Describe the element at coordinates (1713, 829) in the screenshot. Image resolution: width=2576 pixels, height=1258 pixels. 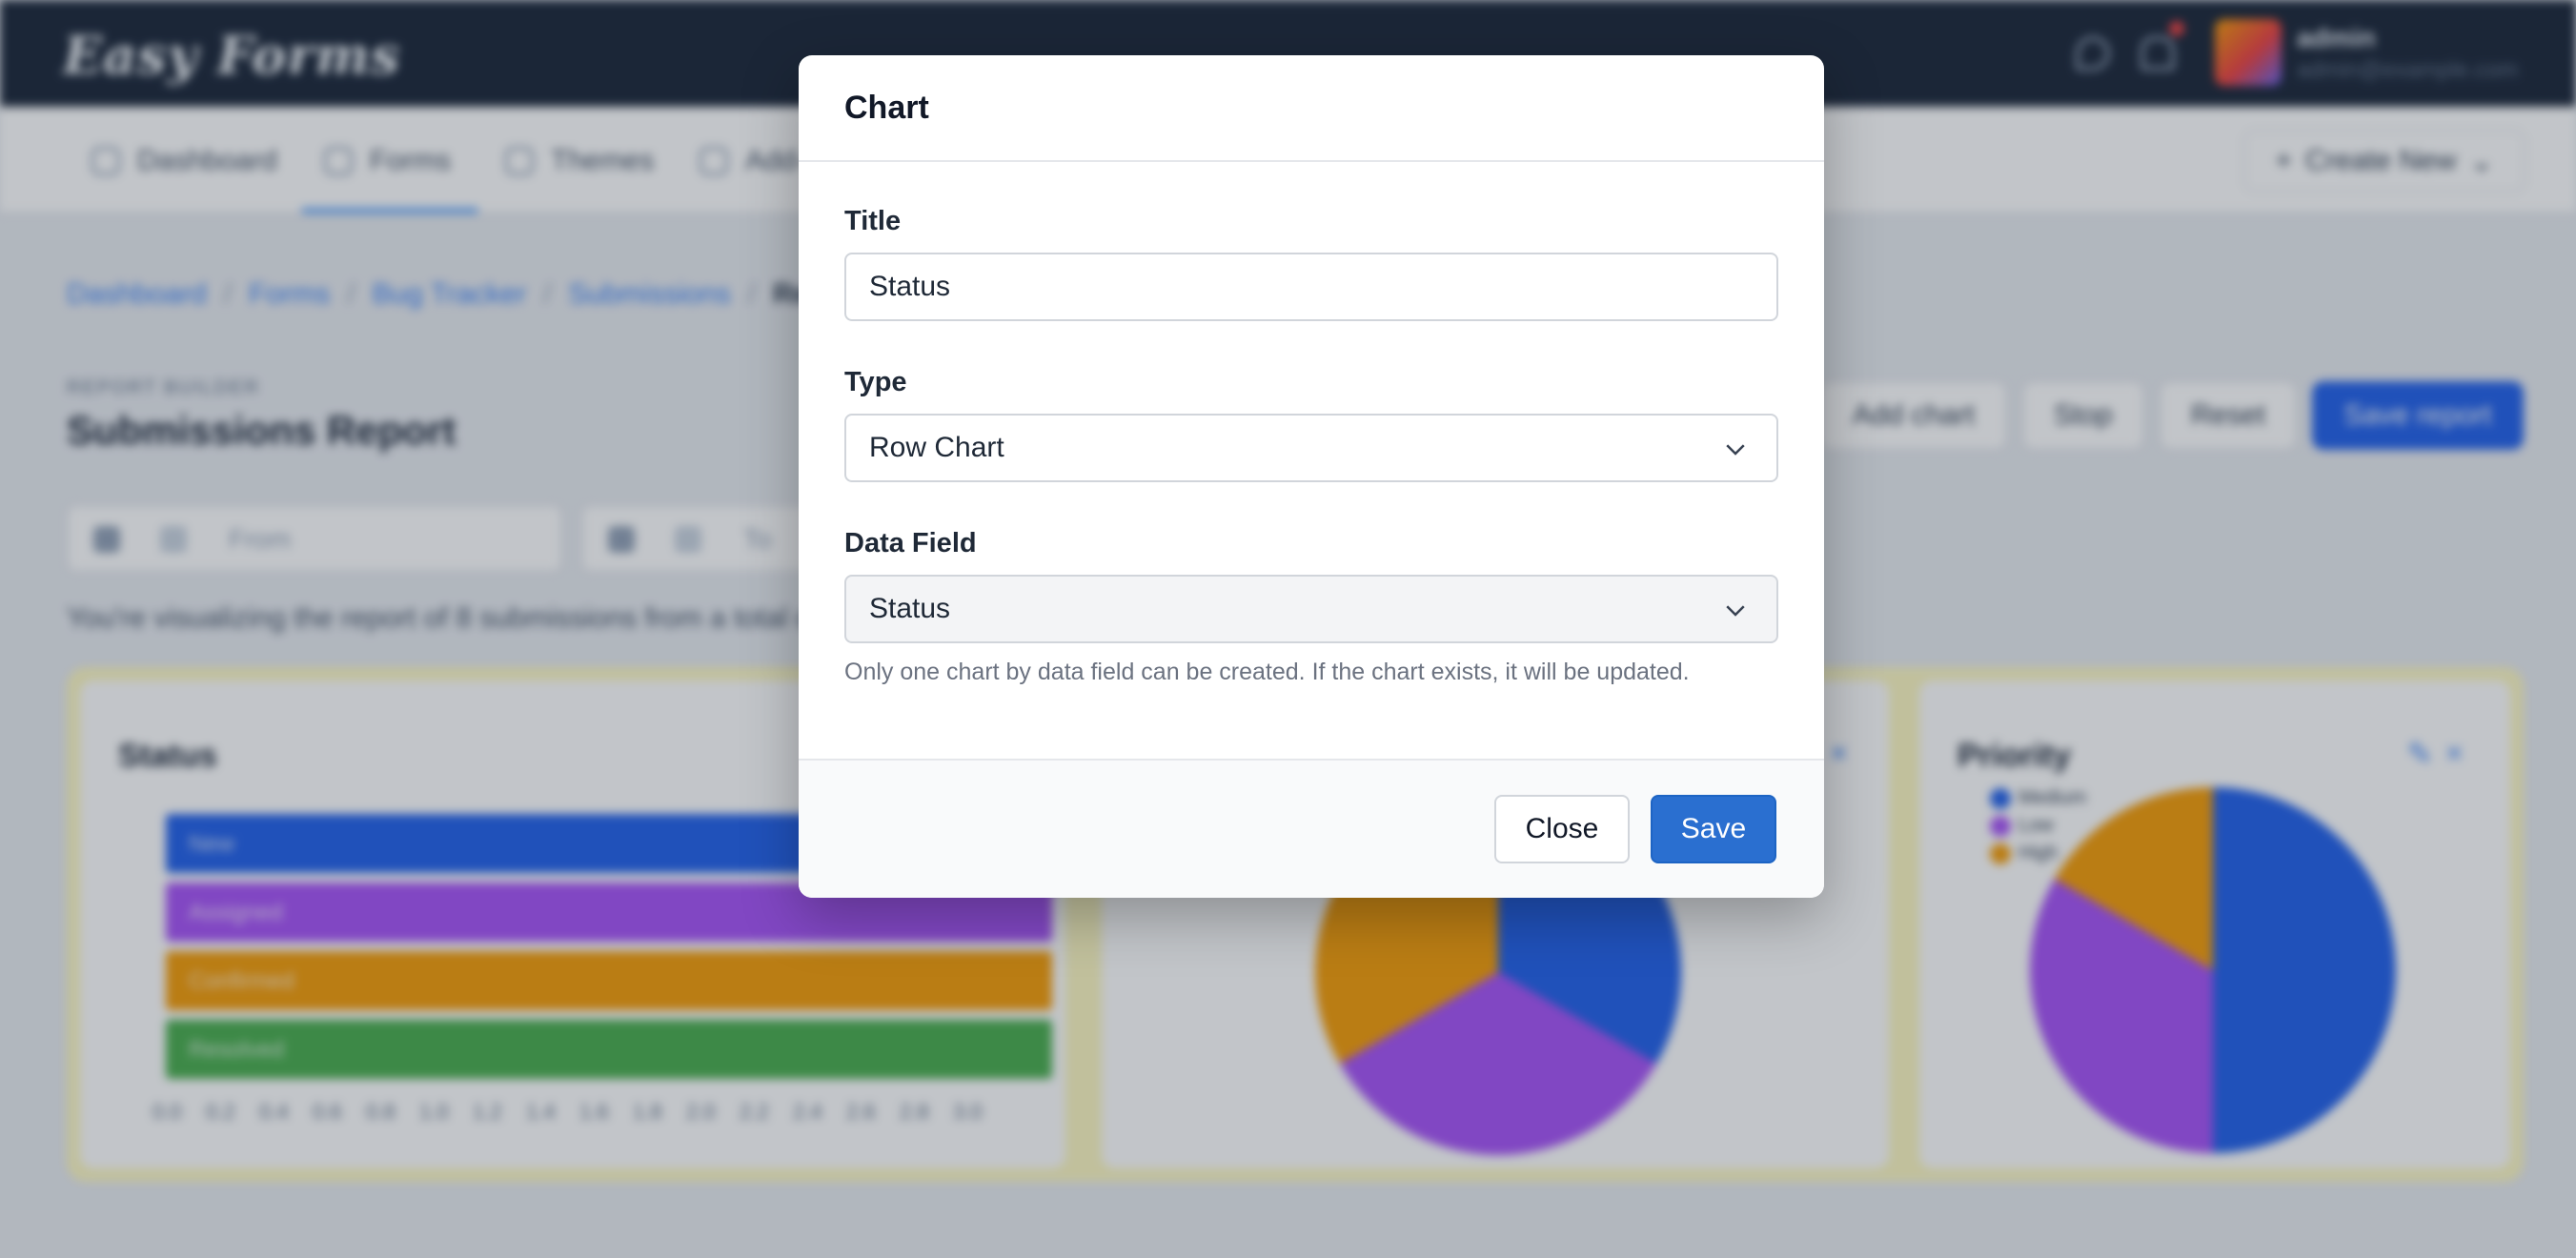
I see `save-button: Save` at that location.